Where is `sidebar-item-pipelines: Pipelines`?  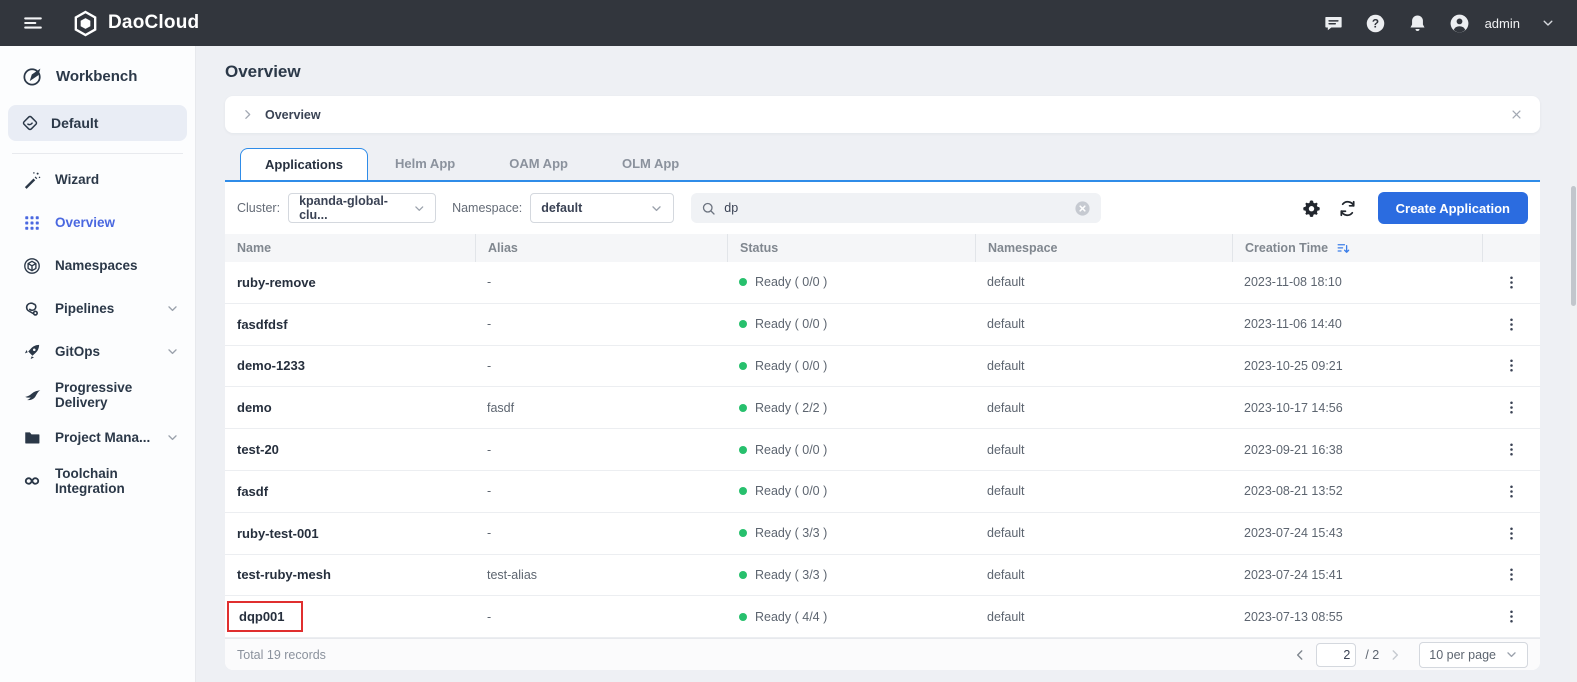 sidebar-item-pipelines: Pipelines is located at coordinates (97, 308).